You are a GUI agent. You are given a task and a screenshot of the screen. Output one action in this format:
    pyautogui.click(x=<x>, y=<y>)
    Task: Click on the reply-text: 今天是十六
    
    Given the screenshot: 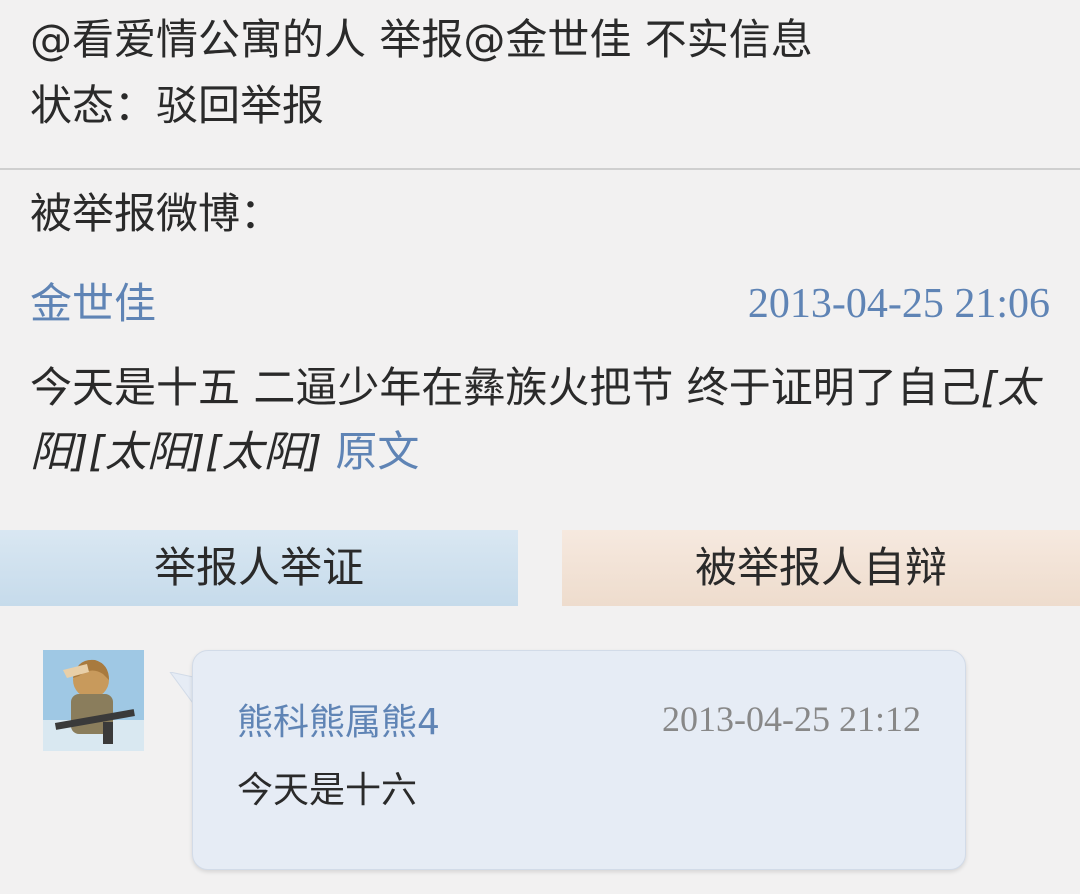 What is the action you would take?
    pyautogui.click(x=327, y=790)
    